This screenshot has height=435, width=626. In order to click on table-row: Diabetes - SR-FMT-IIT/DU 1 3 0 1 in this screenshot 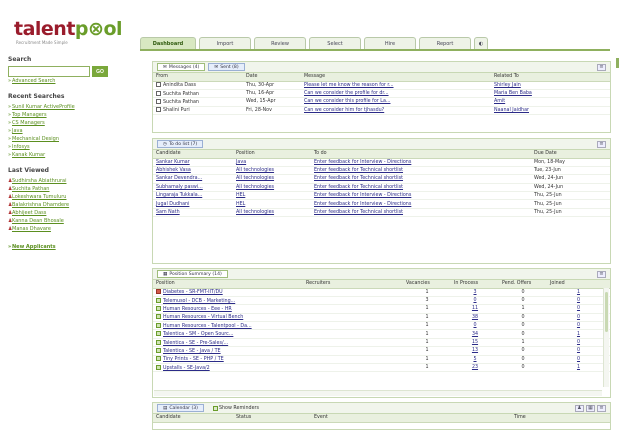, I will do `click(381, 292)`.